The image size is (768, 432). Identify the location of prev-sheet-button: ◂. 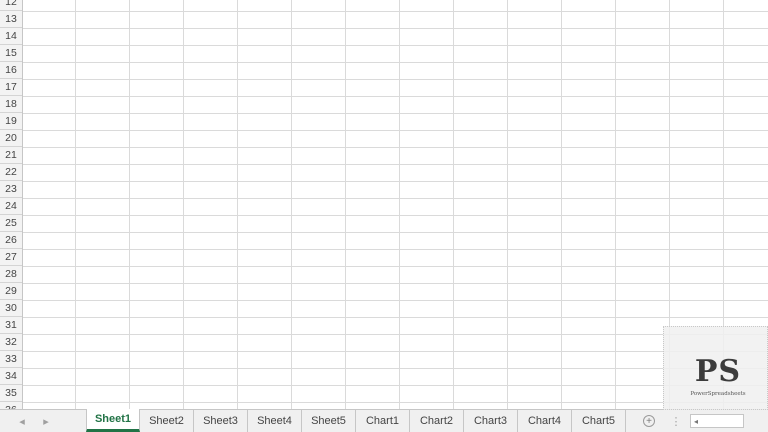
(22, 421).